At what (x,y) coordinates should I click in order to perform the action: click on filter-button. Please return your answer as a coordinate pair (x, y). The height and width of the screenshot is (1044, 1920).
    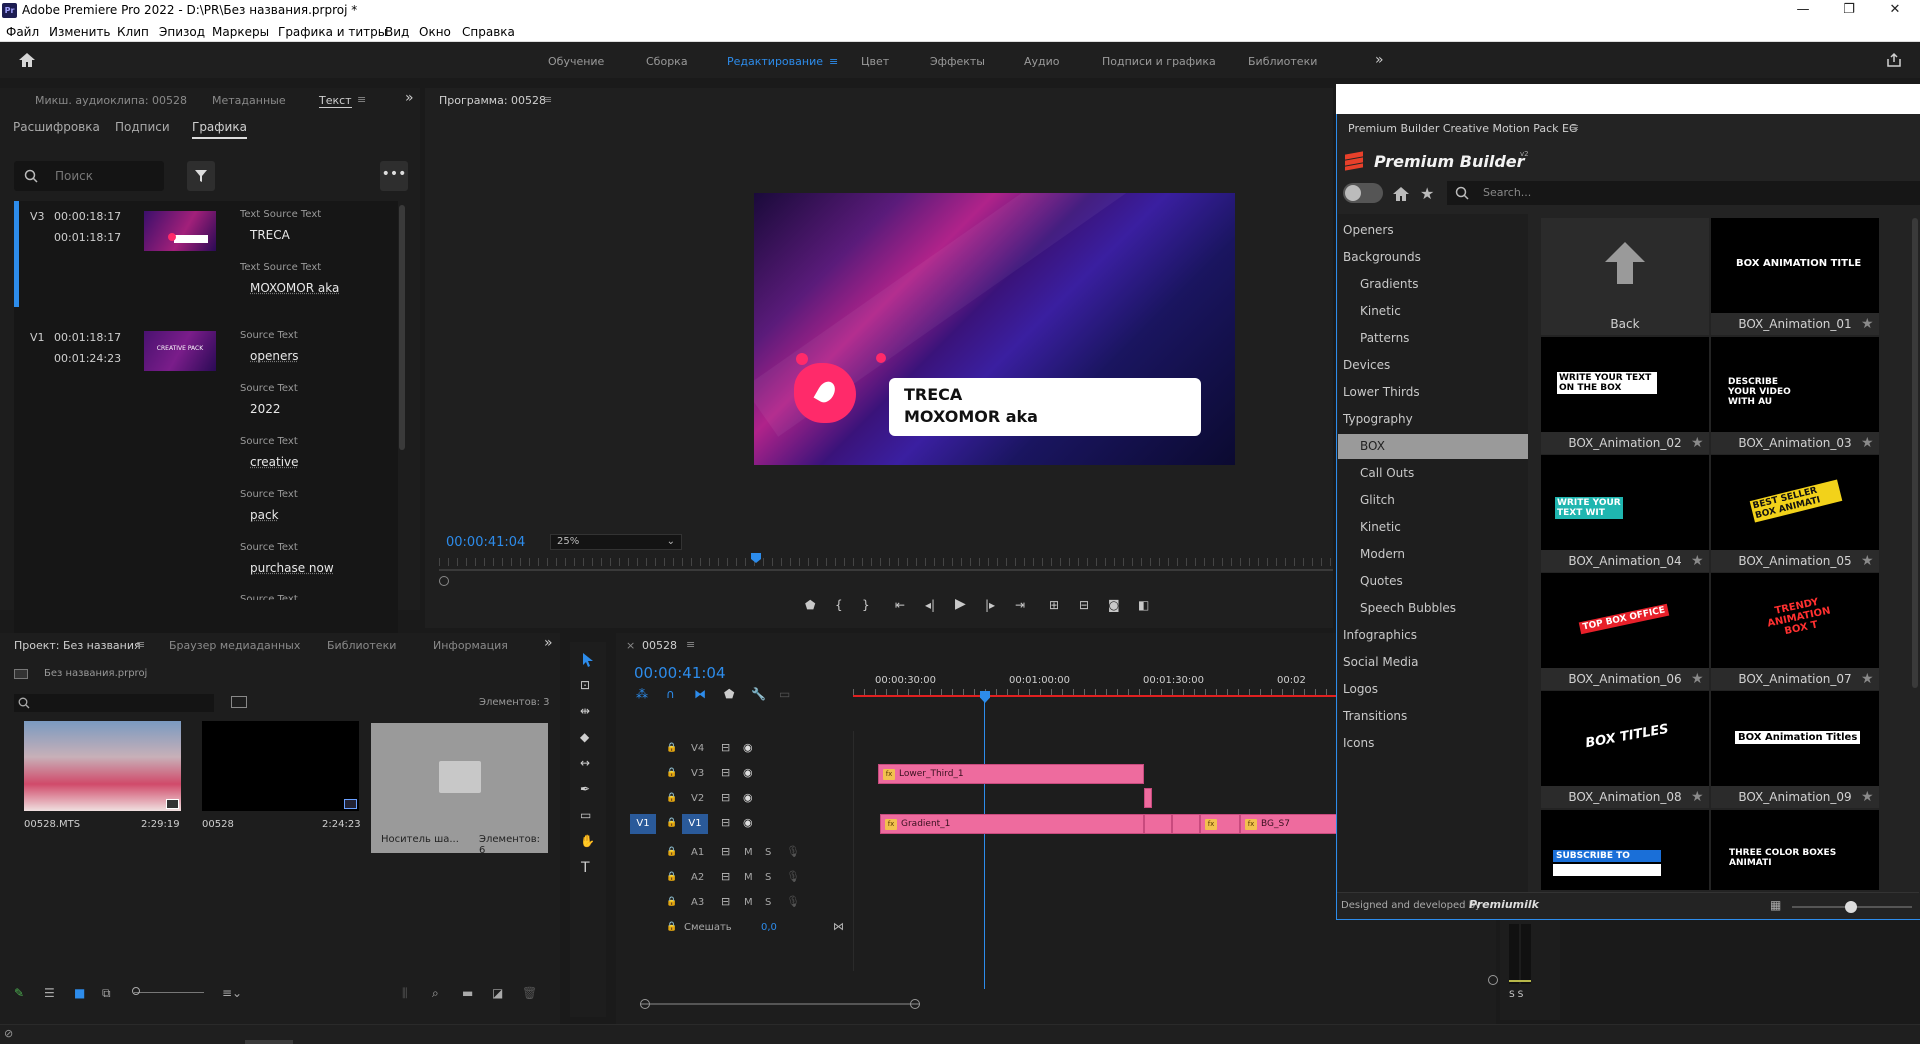
    Looking at the image, I should click on (201, 176).